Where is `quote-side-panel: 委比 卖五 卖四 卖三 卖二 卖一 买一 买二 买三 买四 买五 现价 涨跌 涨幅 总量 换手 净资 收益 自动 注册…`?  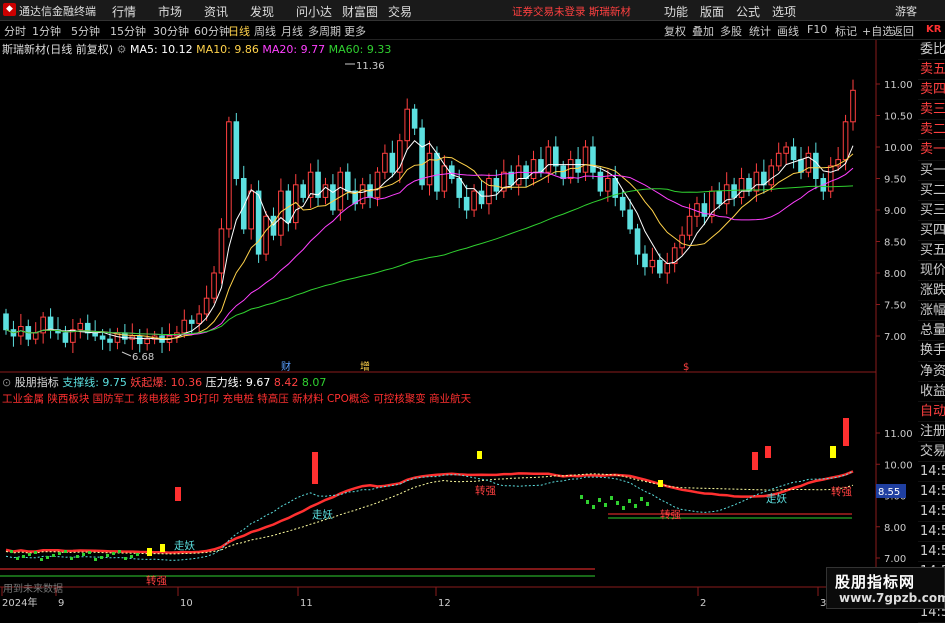
quote-side-panel: 委比 卖五 卖四 卖三 卖二 卖一 买一 买二 买三 买四 买五 现价 涨跌 涨幅 总量 换手 净资 收益 自动 注册… is located at coordinates (931, 331).